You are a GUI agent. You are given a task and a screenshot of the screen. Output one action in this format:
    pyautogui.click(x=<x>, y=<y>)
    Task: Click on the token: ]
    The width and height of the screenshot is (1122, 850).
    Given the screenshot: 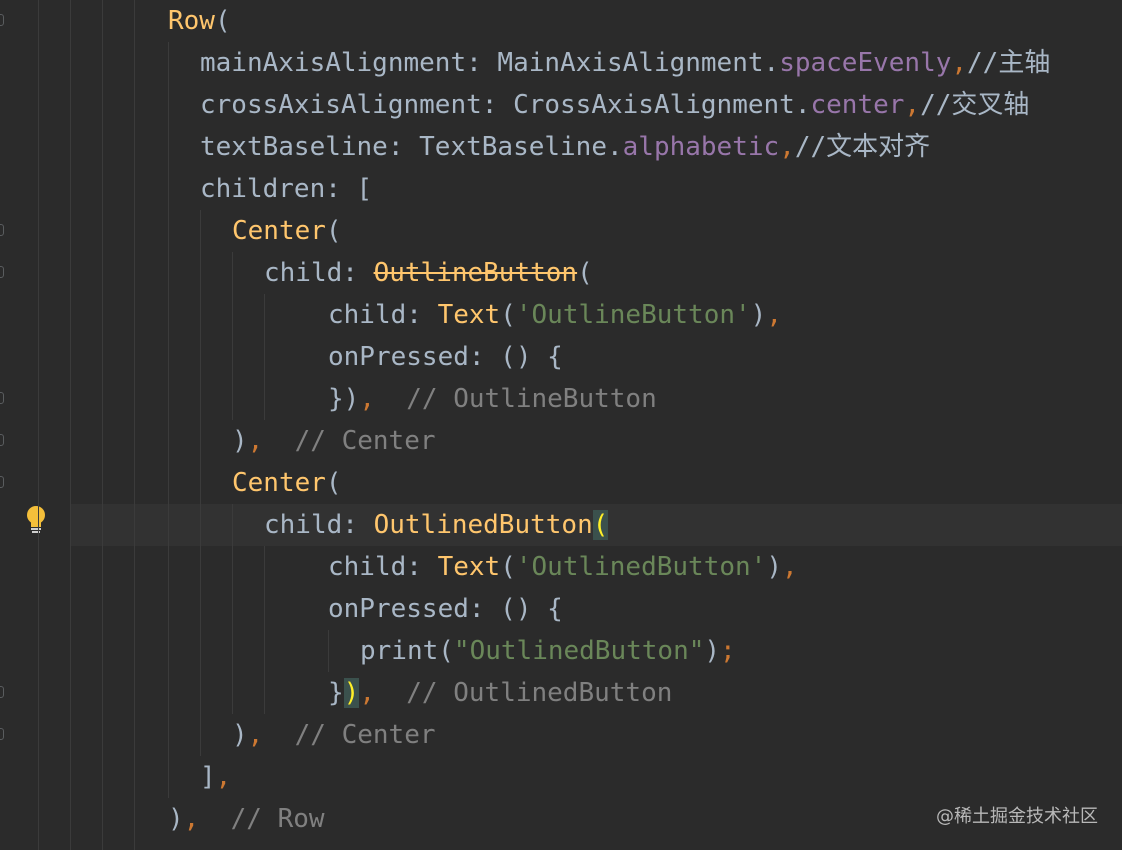 What is the action you would take?
    pyautogui.click(x=208, y=777)
    